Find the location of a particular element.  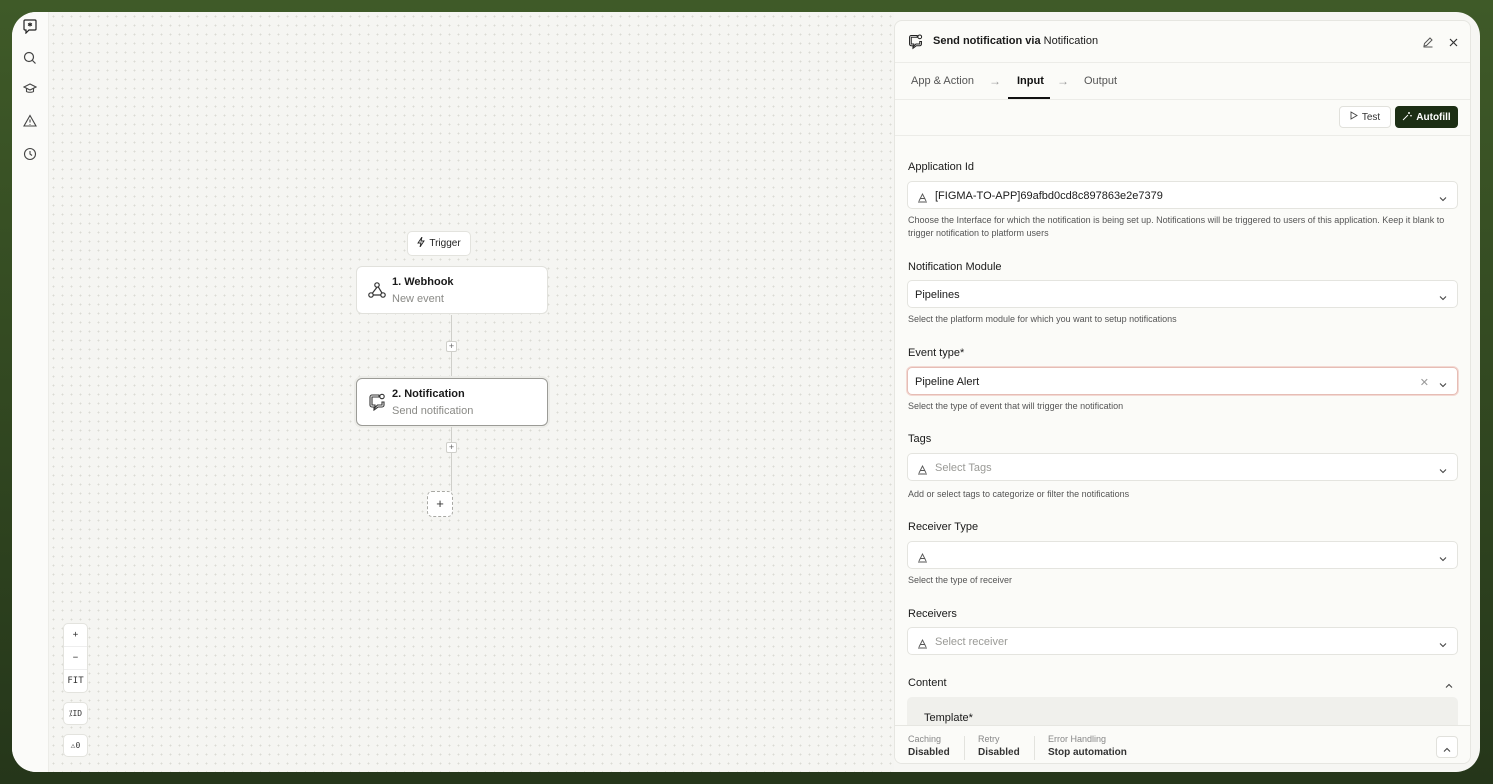

toggle-ids-label: ID is located at coordinates (77, 713).